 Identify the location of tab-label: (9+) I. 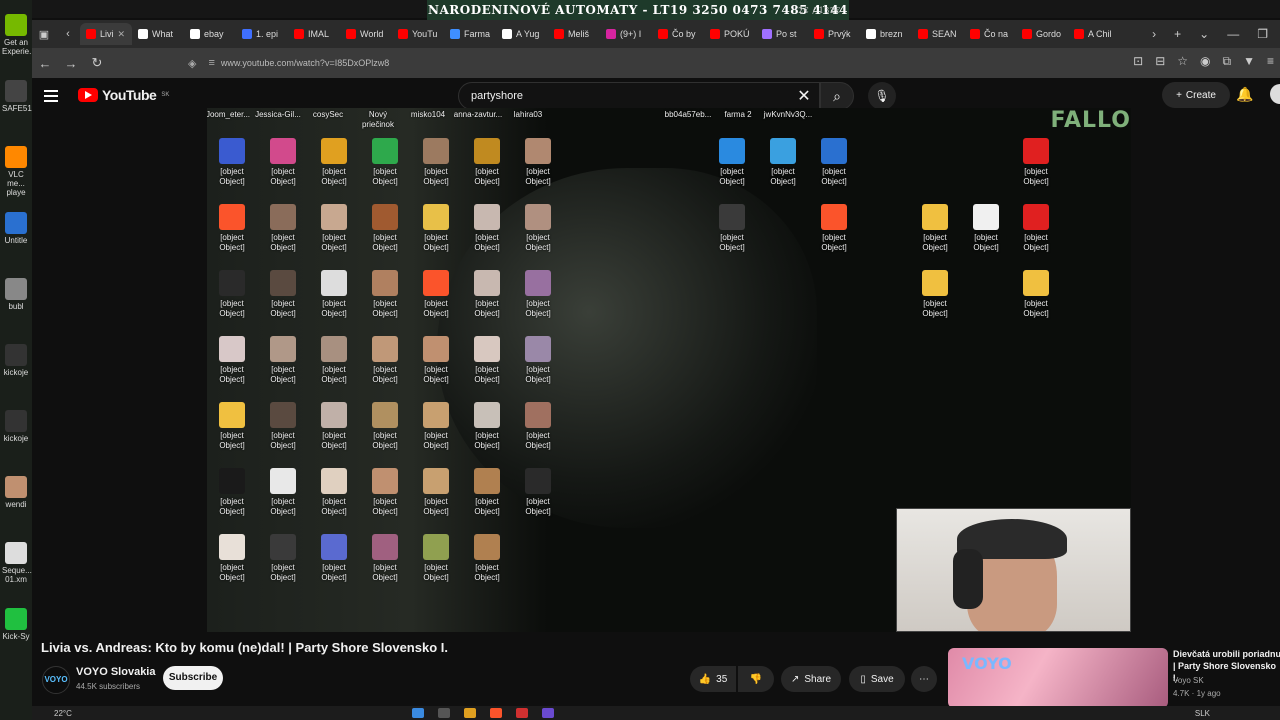
(631, 34).